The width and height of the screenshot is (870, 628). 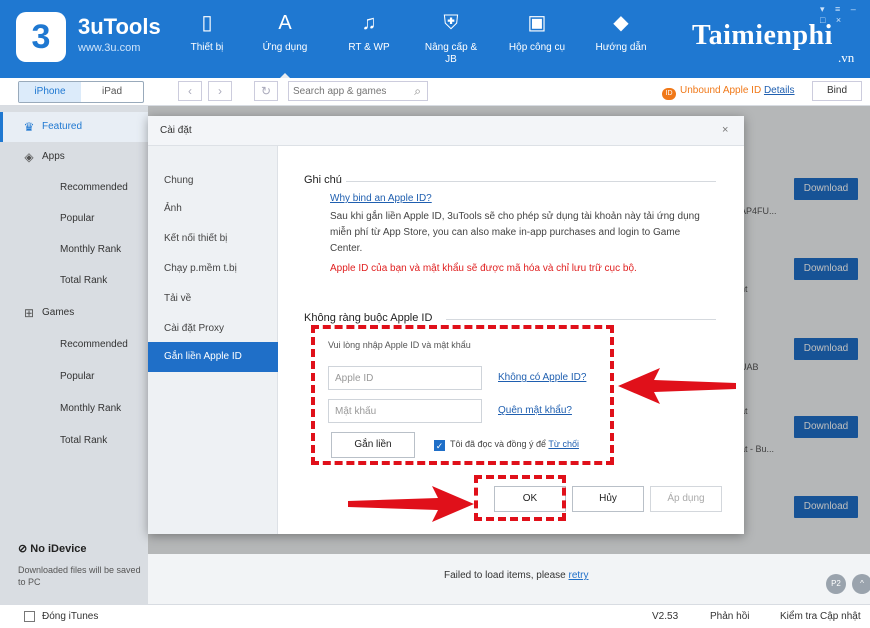 What do you see at coordinates (345, 91) in the screenshot?
I see `search-input` at bounding box center [345, 91].